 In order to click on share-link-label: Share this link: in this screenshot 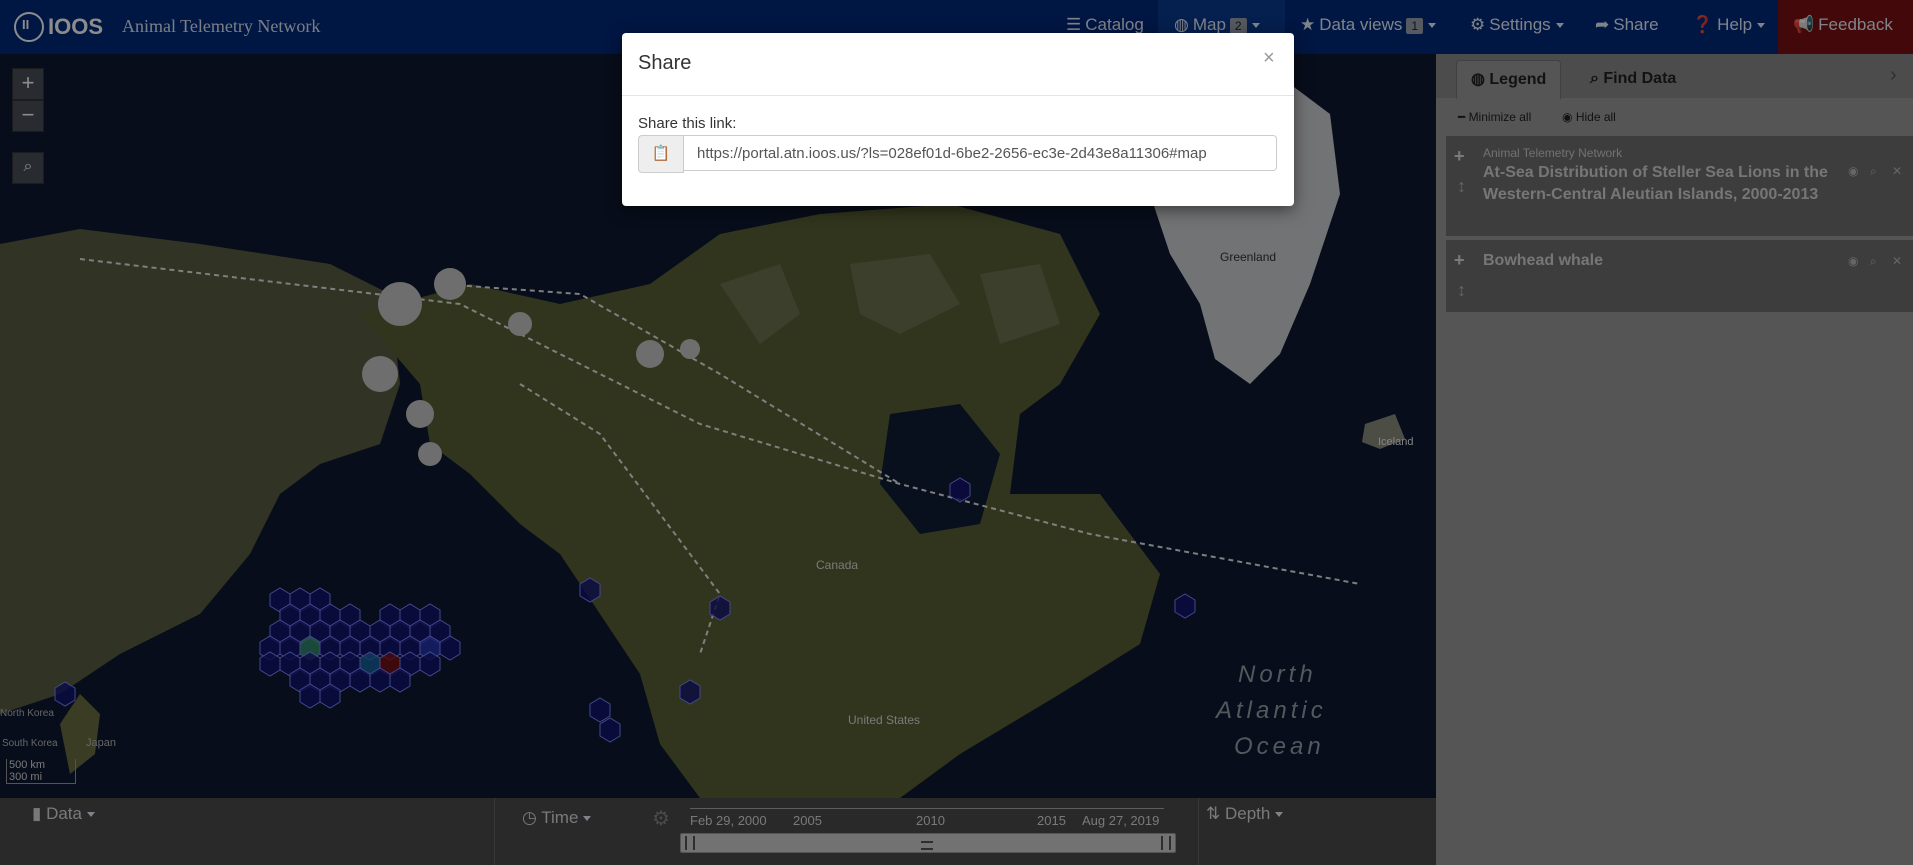, I will do `click(687, 123)`.